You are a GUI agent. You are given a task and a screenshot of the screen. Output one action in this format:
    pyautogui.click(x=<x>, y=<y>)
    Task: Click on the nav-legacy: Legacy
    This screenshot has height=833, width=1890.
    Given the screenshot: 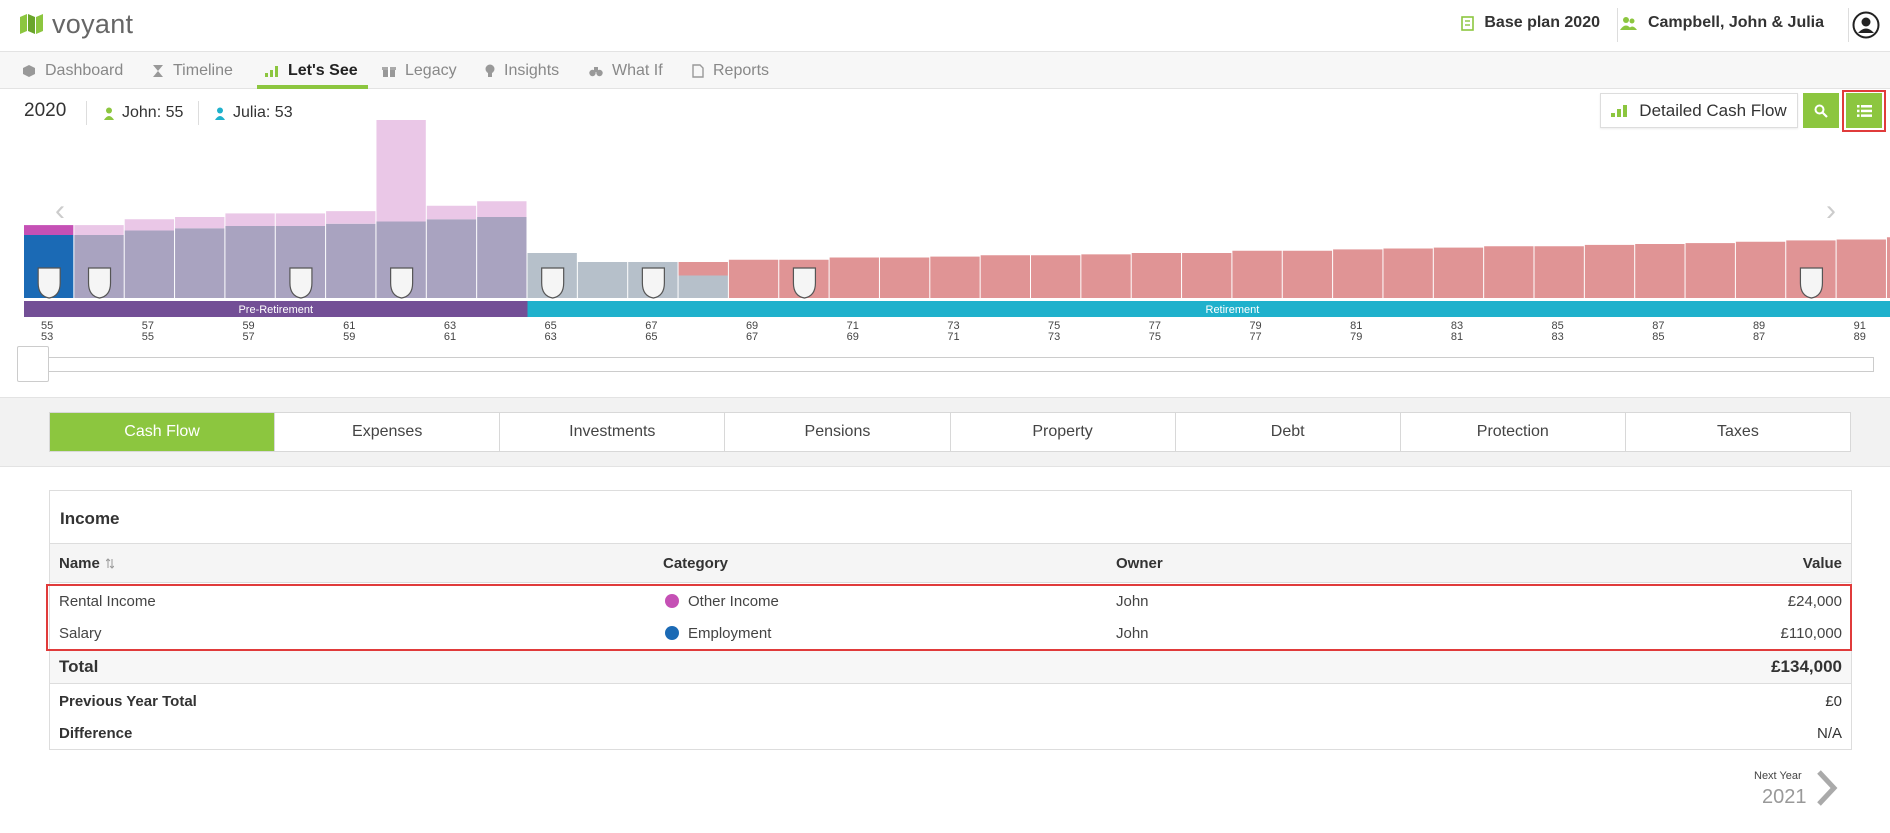 What is the action you would take?
    pyautogui.click(x=419, y=70)
    